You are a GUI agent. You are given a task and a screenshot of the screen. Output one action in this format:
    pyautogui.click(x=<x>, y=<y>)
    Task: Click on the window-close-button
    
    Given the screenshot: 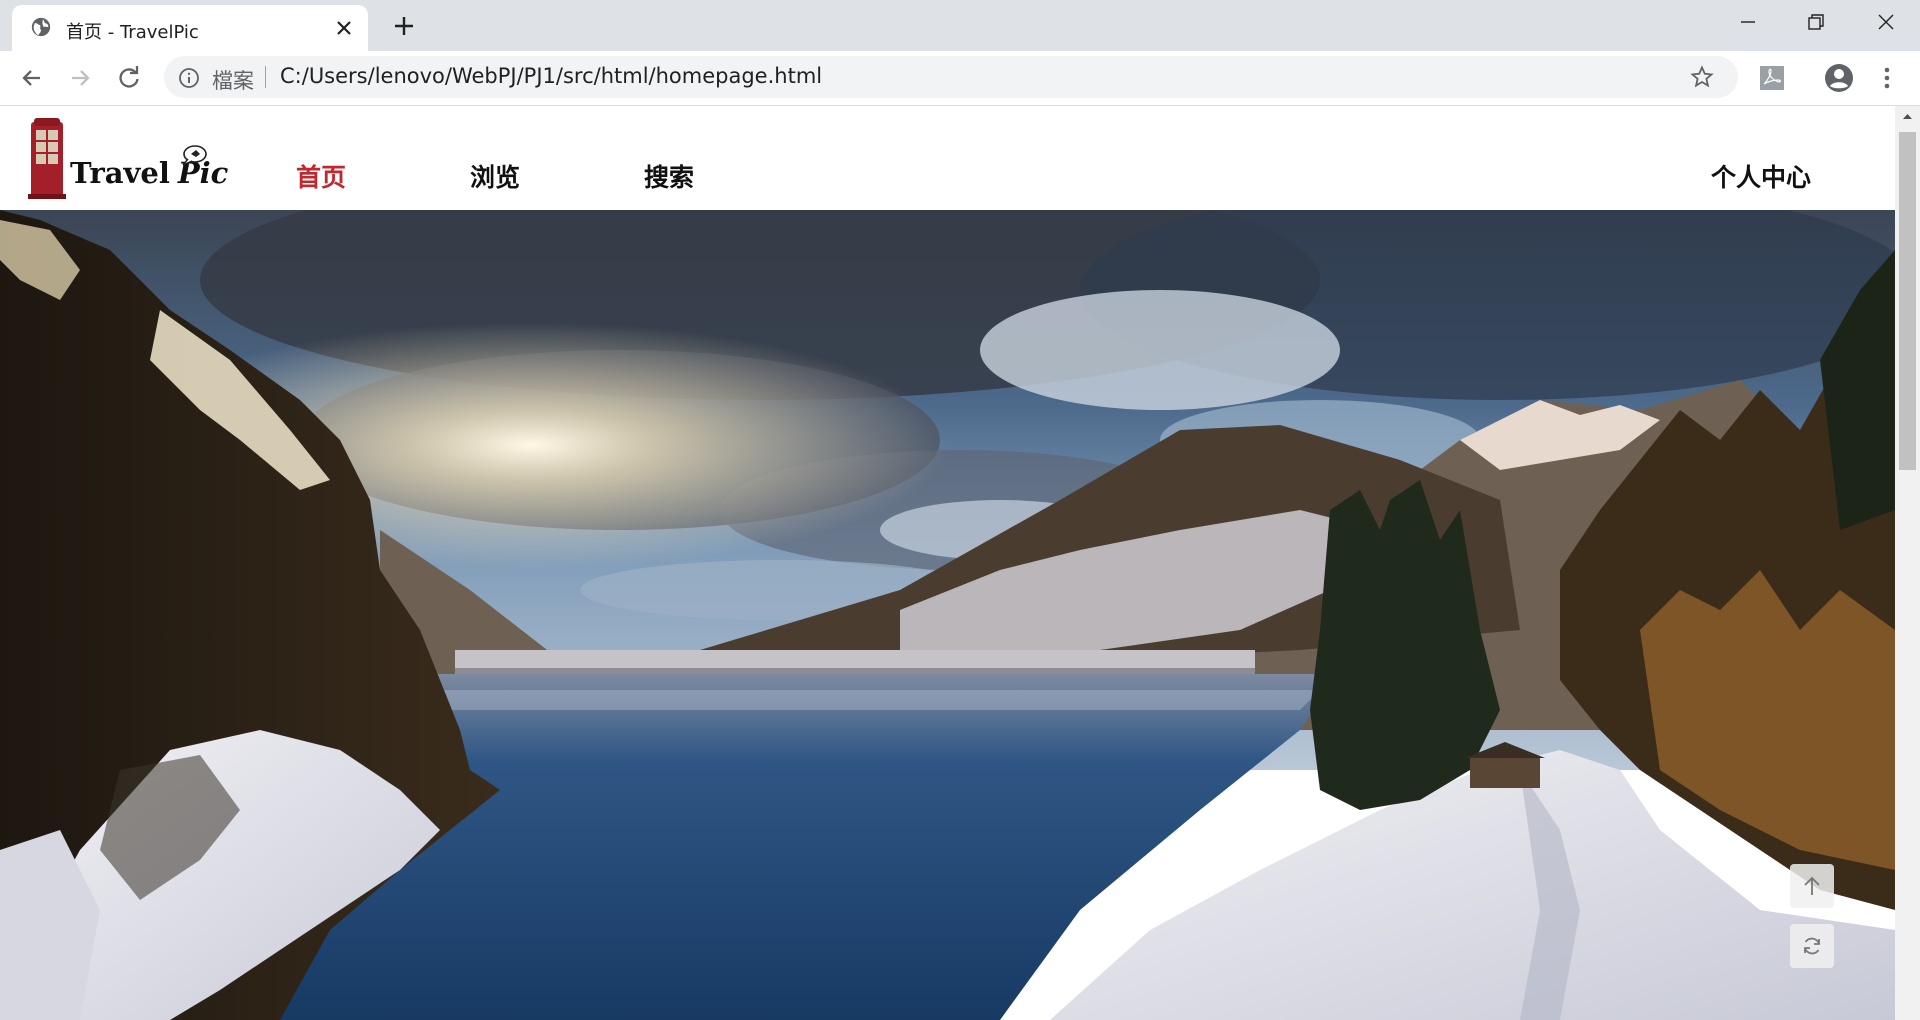 What is the action you would take?
    pyautogui.click(x=1886, y=22)
    